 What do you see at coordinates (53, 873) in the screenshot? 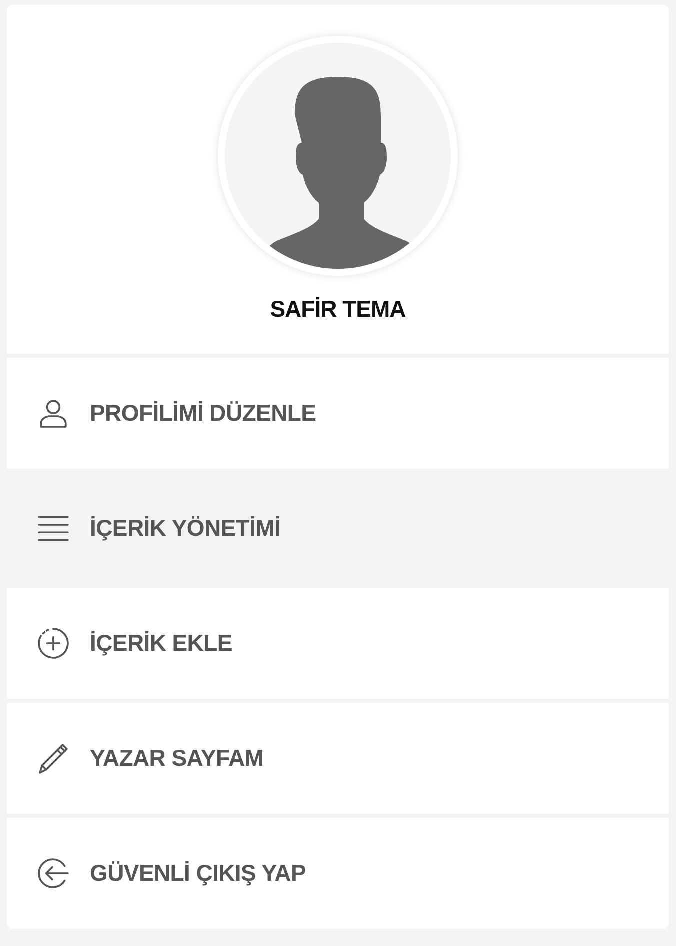
I see `logout-icon` at bounding box center [53, 873].